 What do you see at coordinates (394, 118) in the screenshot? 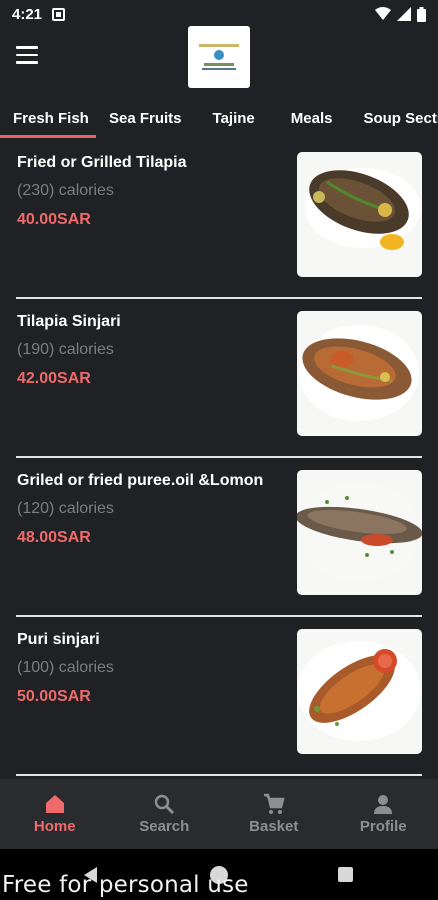
I see `tab-soup-section: Soup Section` at bounding box center [394, 118].